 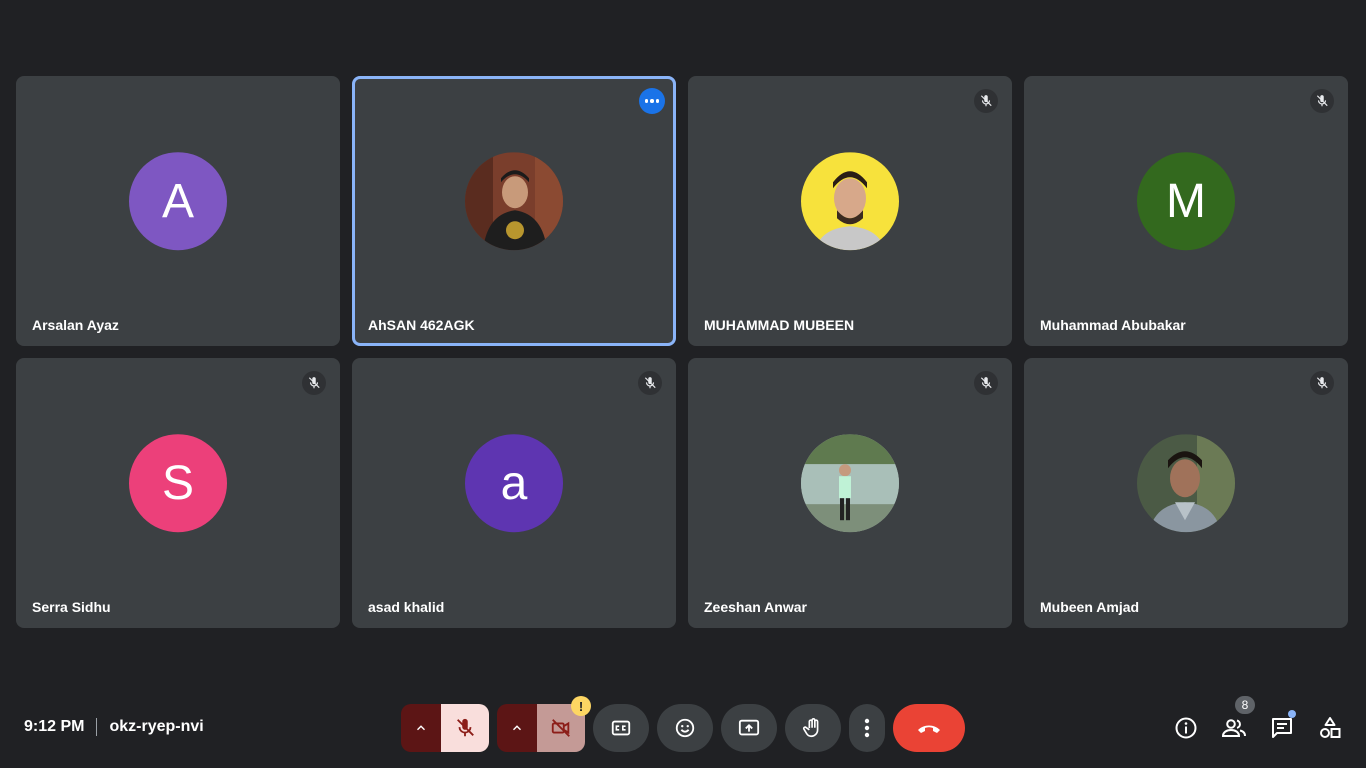 I want to click on video-settings-button, so click(x=517, y=728).